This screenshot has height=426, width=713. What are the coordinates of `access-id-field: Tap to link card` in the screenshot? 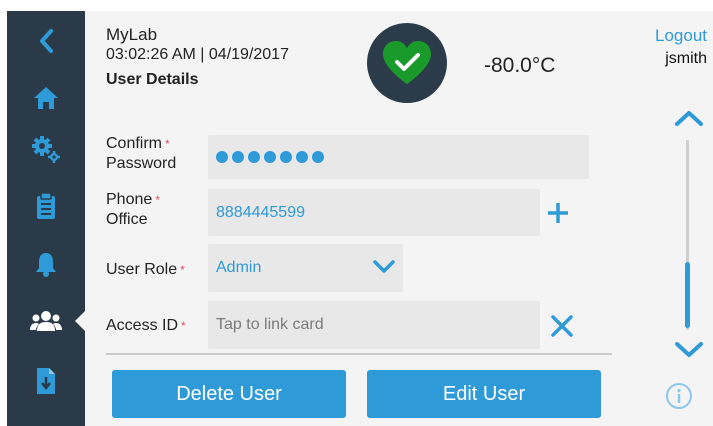 It's located at (374, 325).